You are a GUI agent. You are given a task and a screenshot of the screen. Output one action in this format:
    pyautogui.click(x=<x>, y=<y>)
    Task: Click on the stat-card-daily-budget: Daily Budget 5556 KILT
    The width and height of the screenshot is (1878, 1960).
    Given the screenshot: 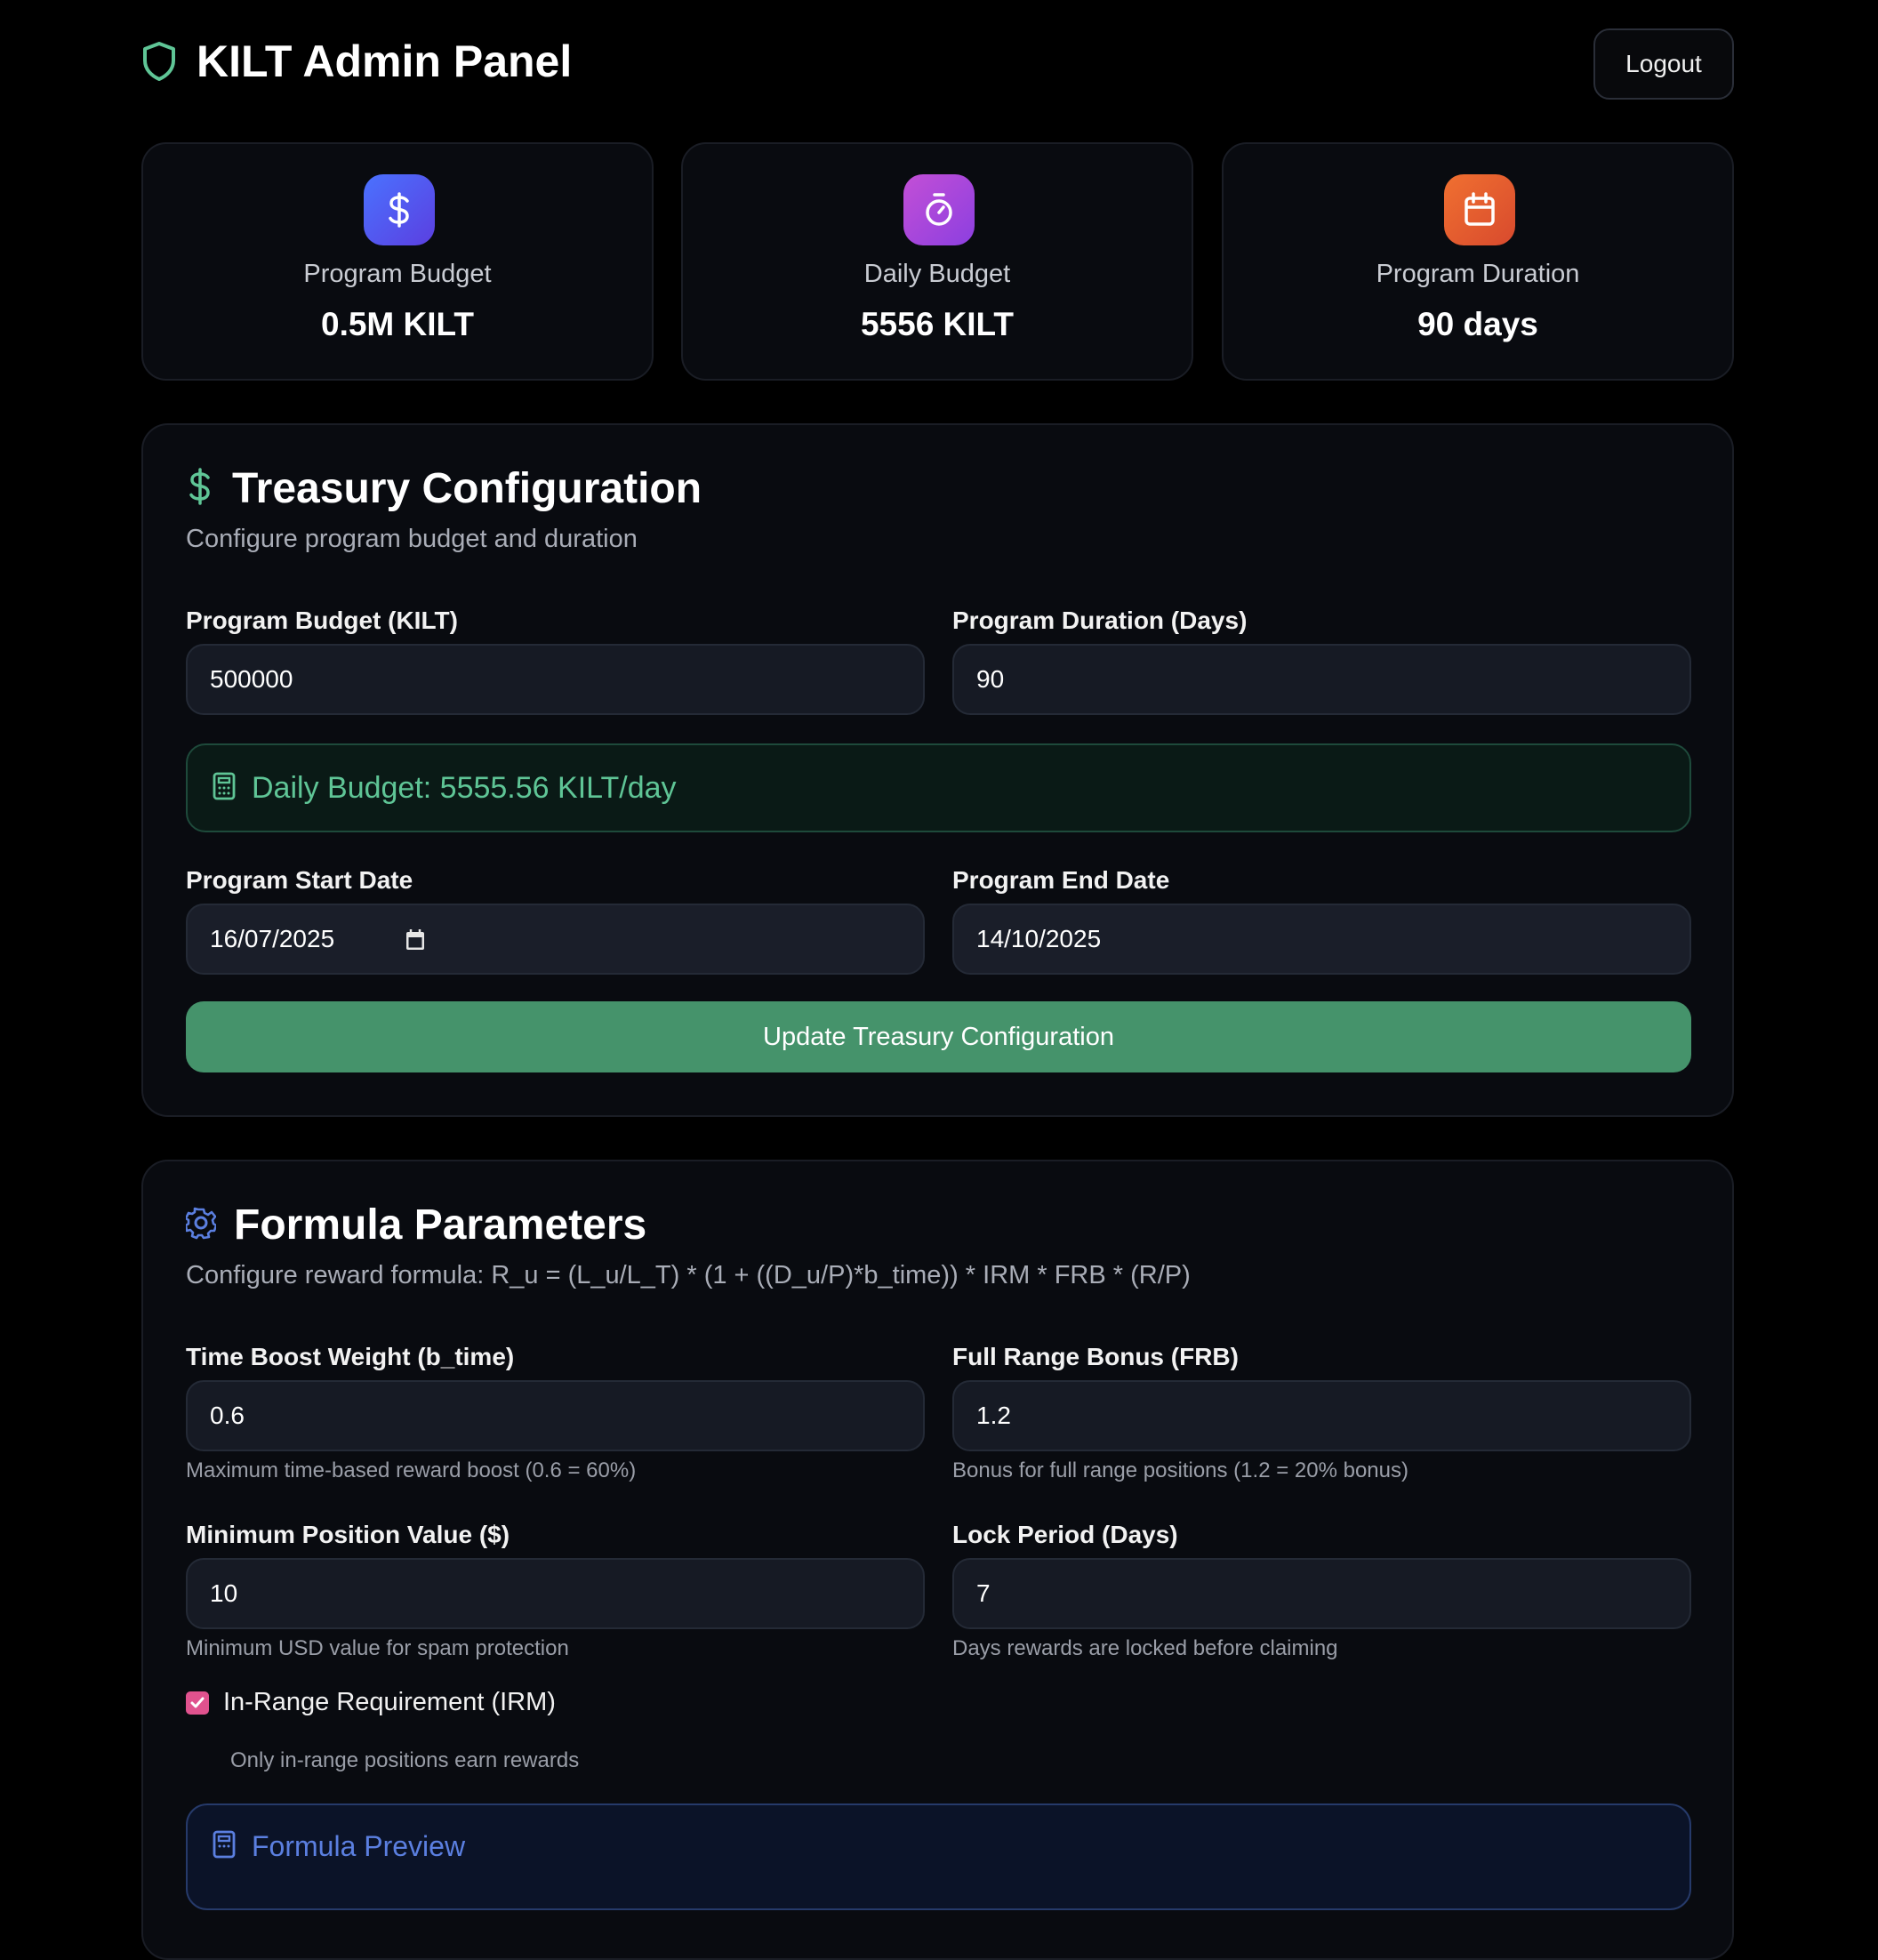 What is the action you would take?
    pyautogui.click(x=937, y=261)
    